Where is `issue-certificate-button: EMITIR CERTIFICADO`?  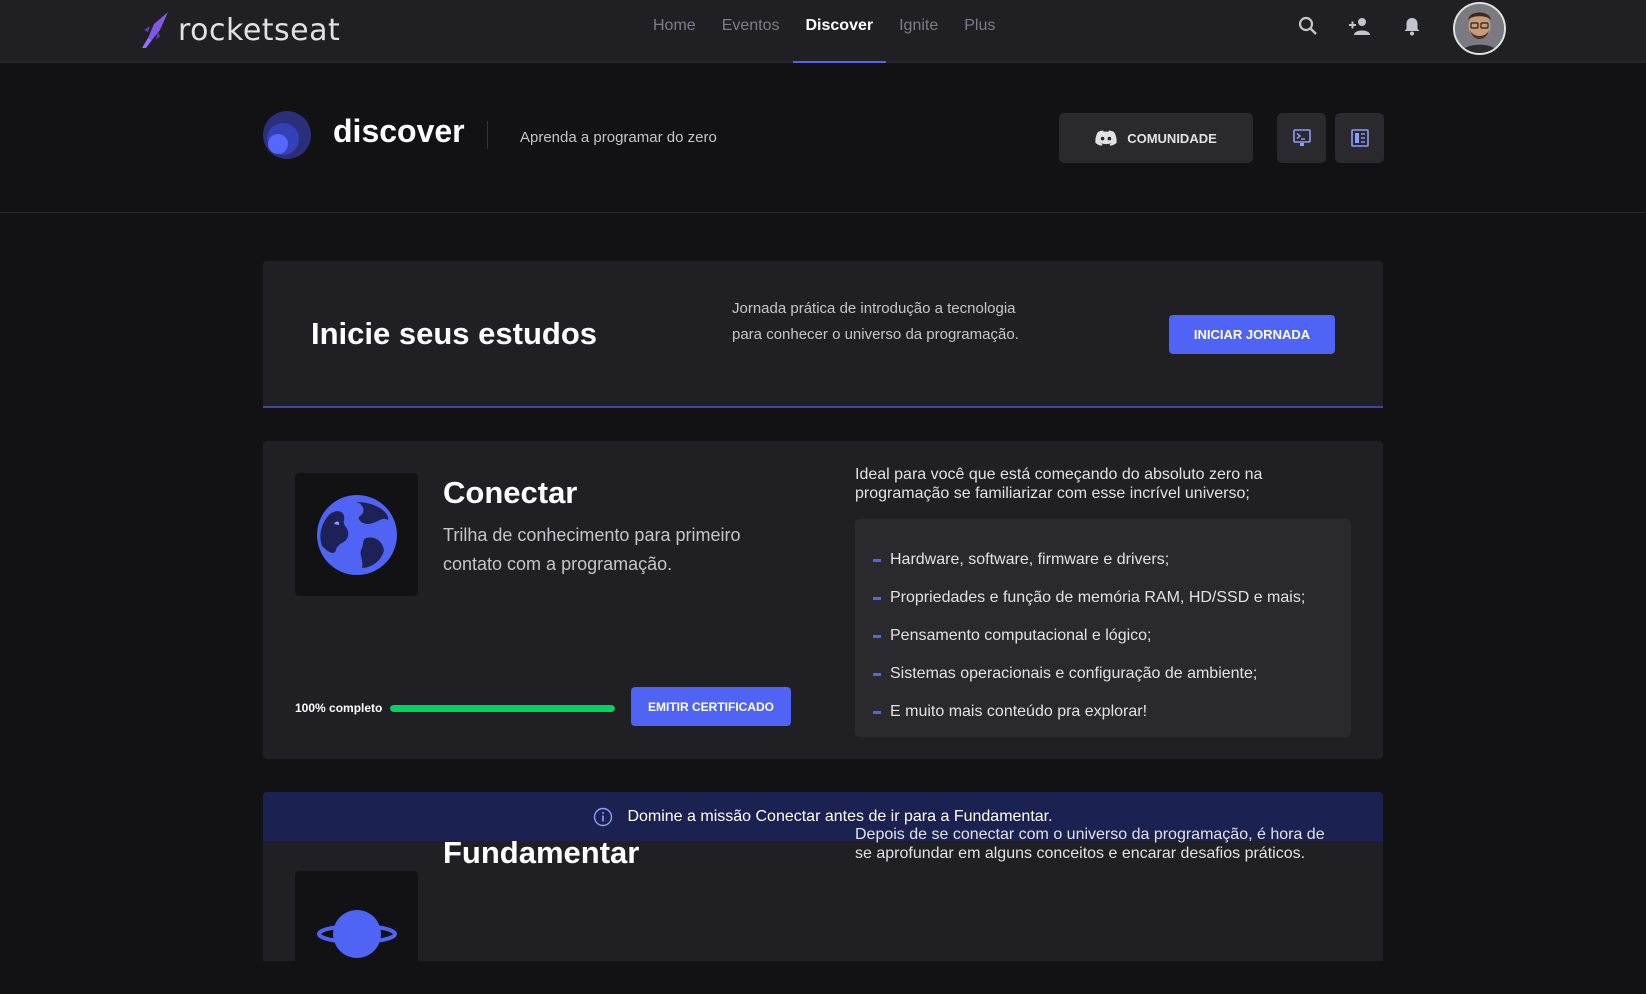 issue-certificate-button: EMITIR CERTIFICADO is located at coordinates (711, 706).